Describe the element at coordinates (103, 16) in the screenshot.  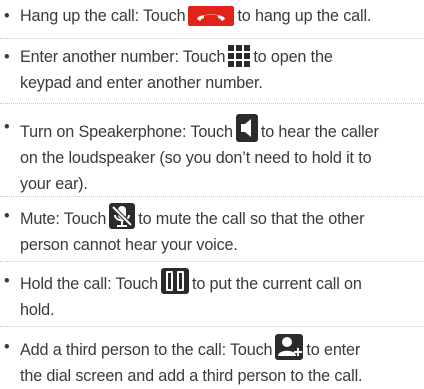
I see `item-text-start: Hang up the call: Touch` at that location.